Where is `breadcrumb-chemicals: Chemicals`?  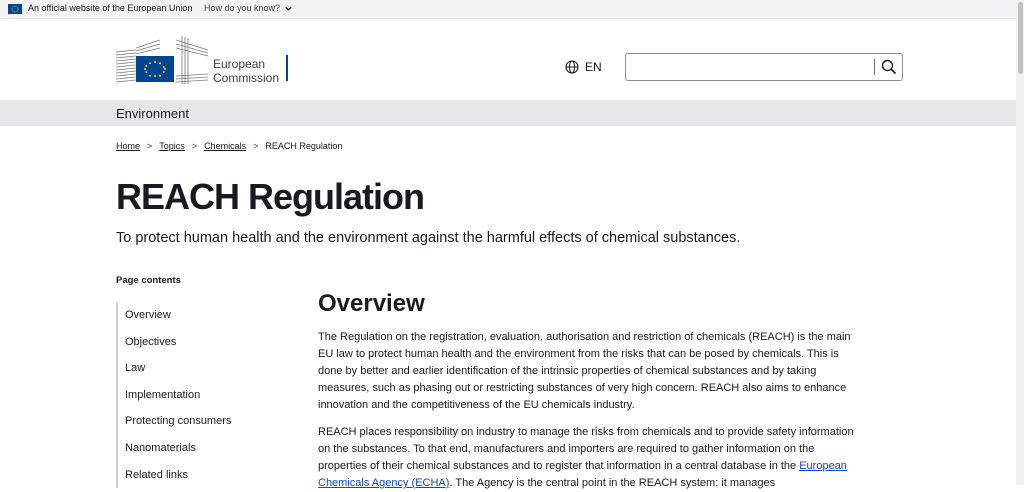
breadcrumb-chemicals: Chemicals is located at coordinates (225, 146).